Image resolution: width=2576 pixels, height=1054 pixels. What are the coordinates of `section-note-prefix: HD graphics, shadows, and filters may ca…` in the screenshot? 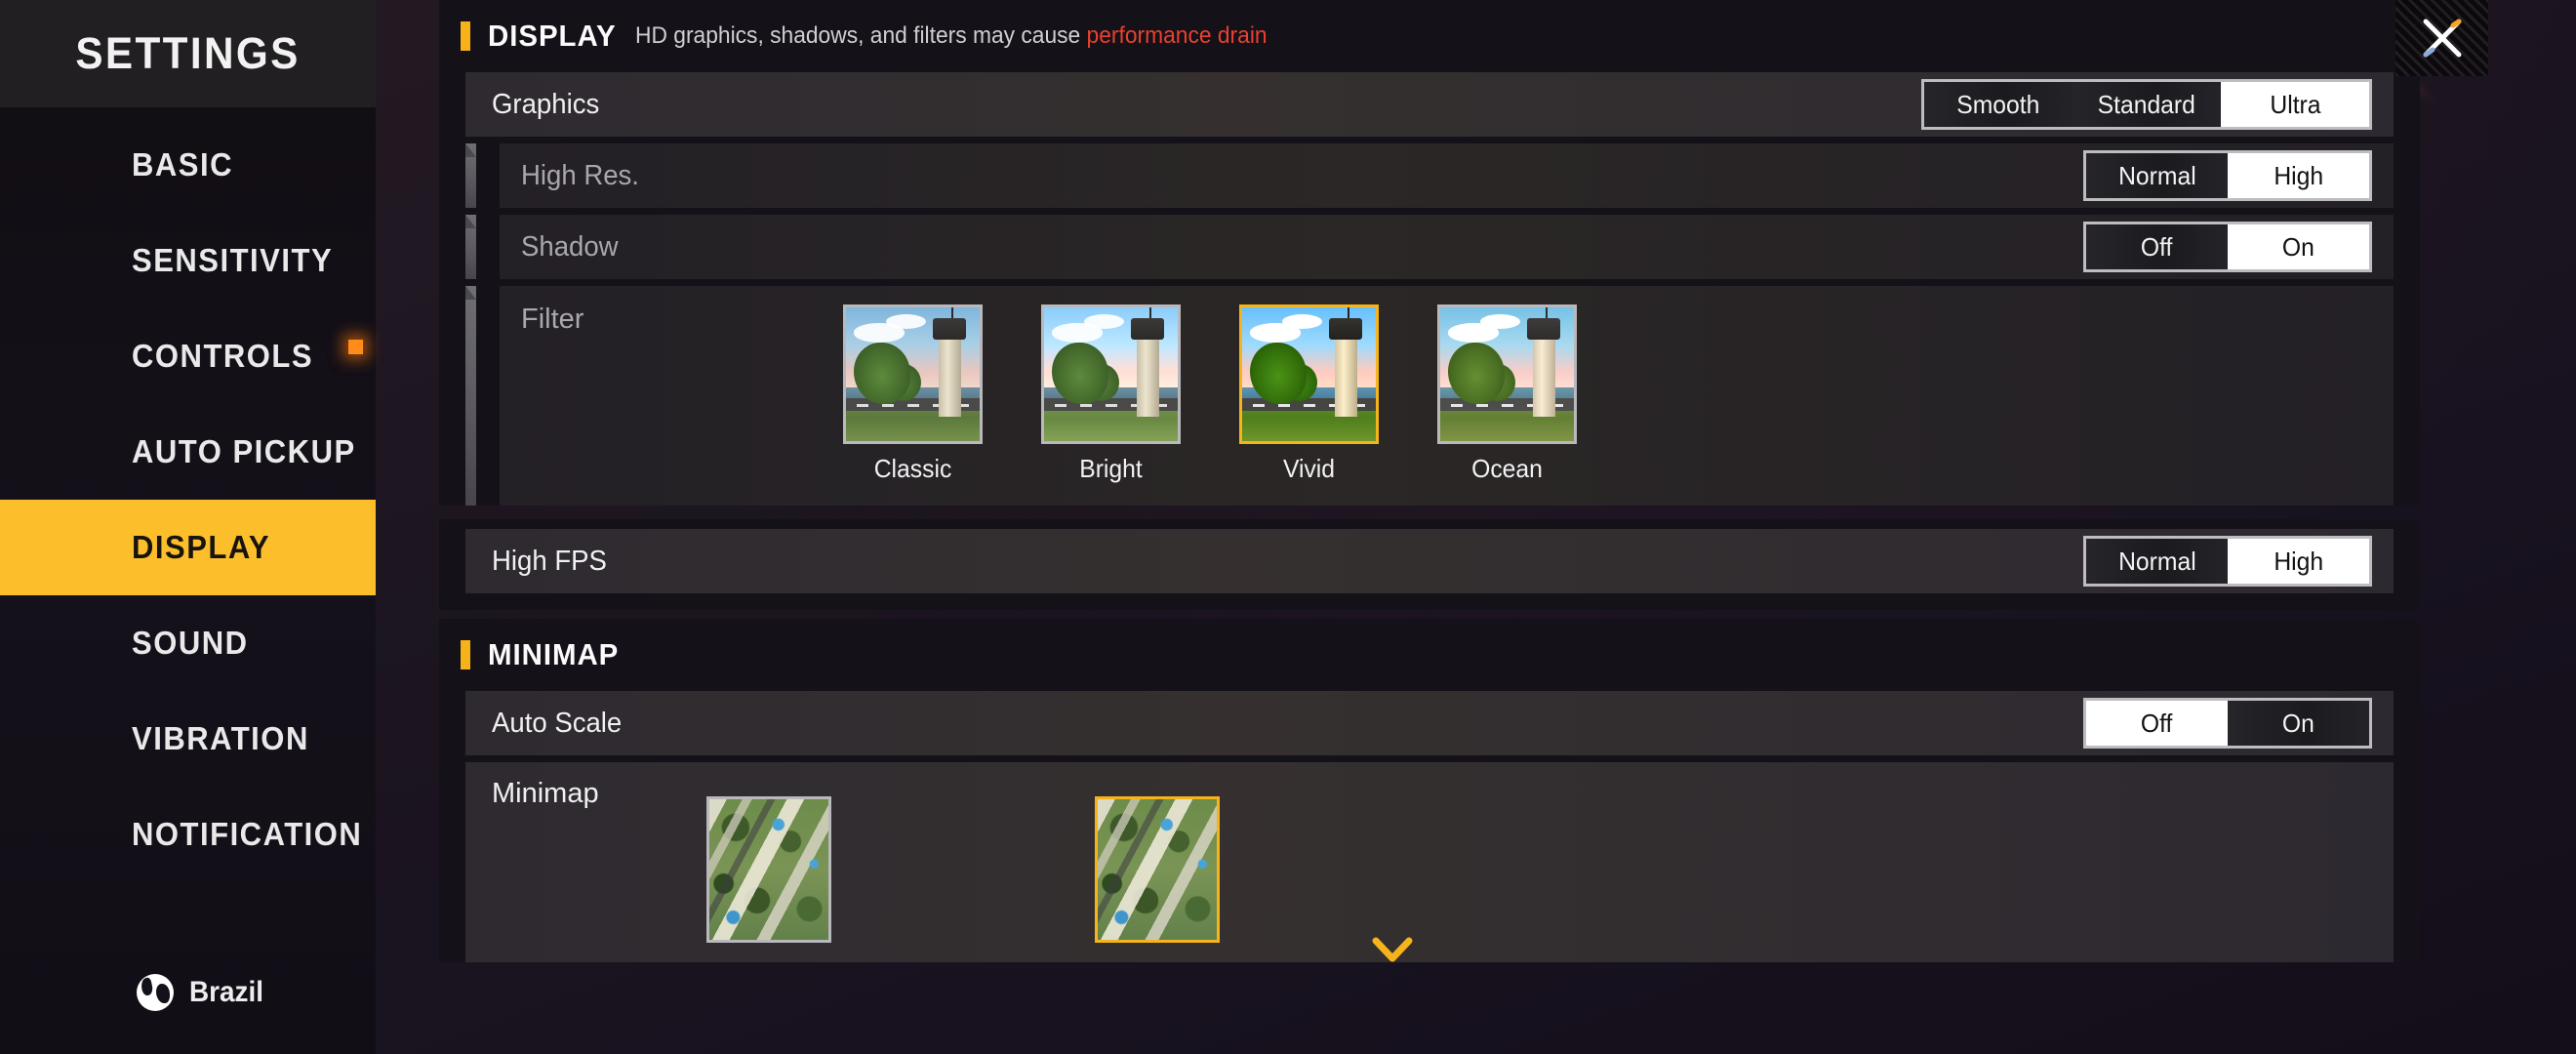 It's located at (860, 35).